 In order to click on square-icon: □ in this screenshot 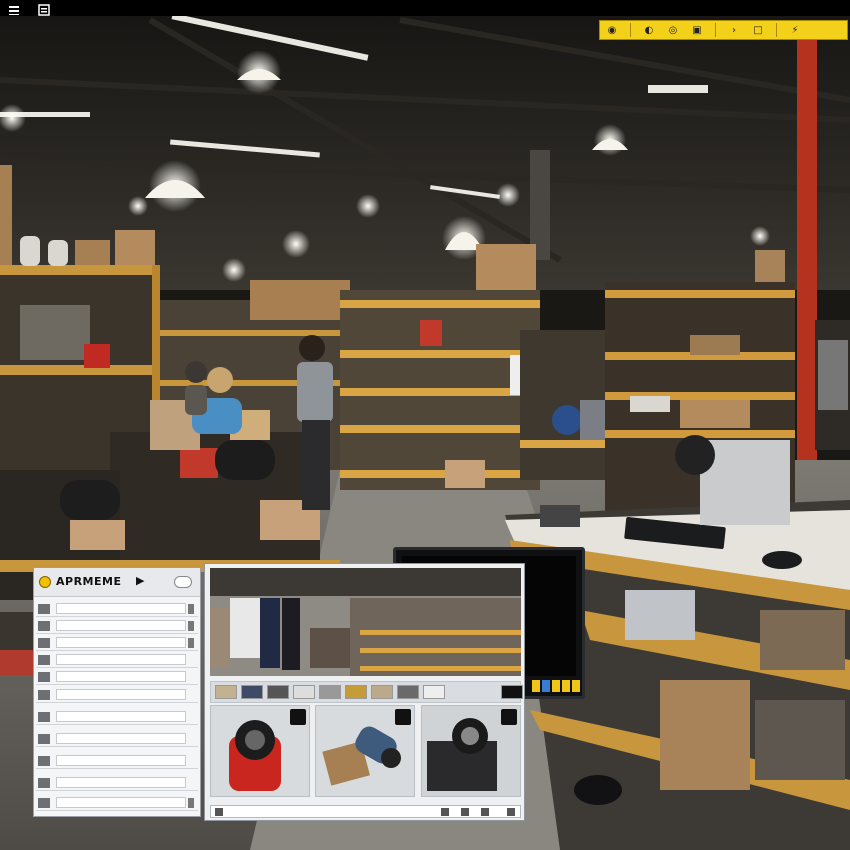, I will do `click(758, 30)`.